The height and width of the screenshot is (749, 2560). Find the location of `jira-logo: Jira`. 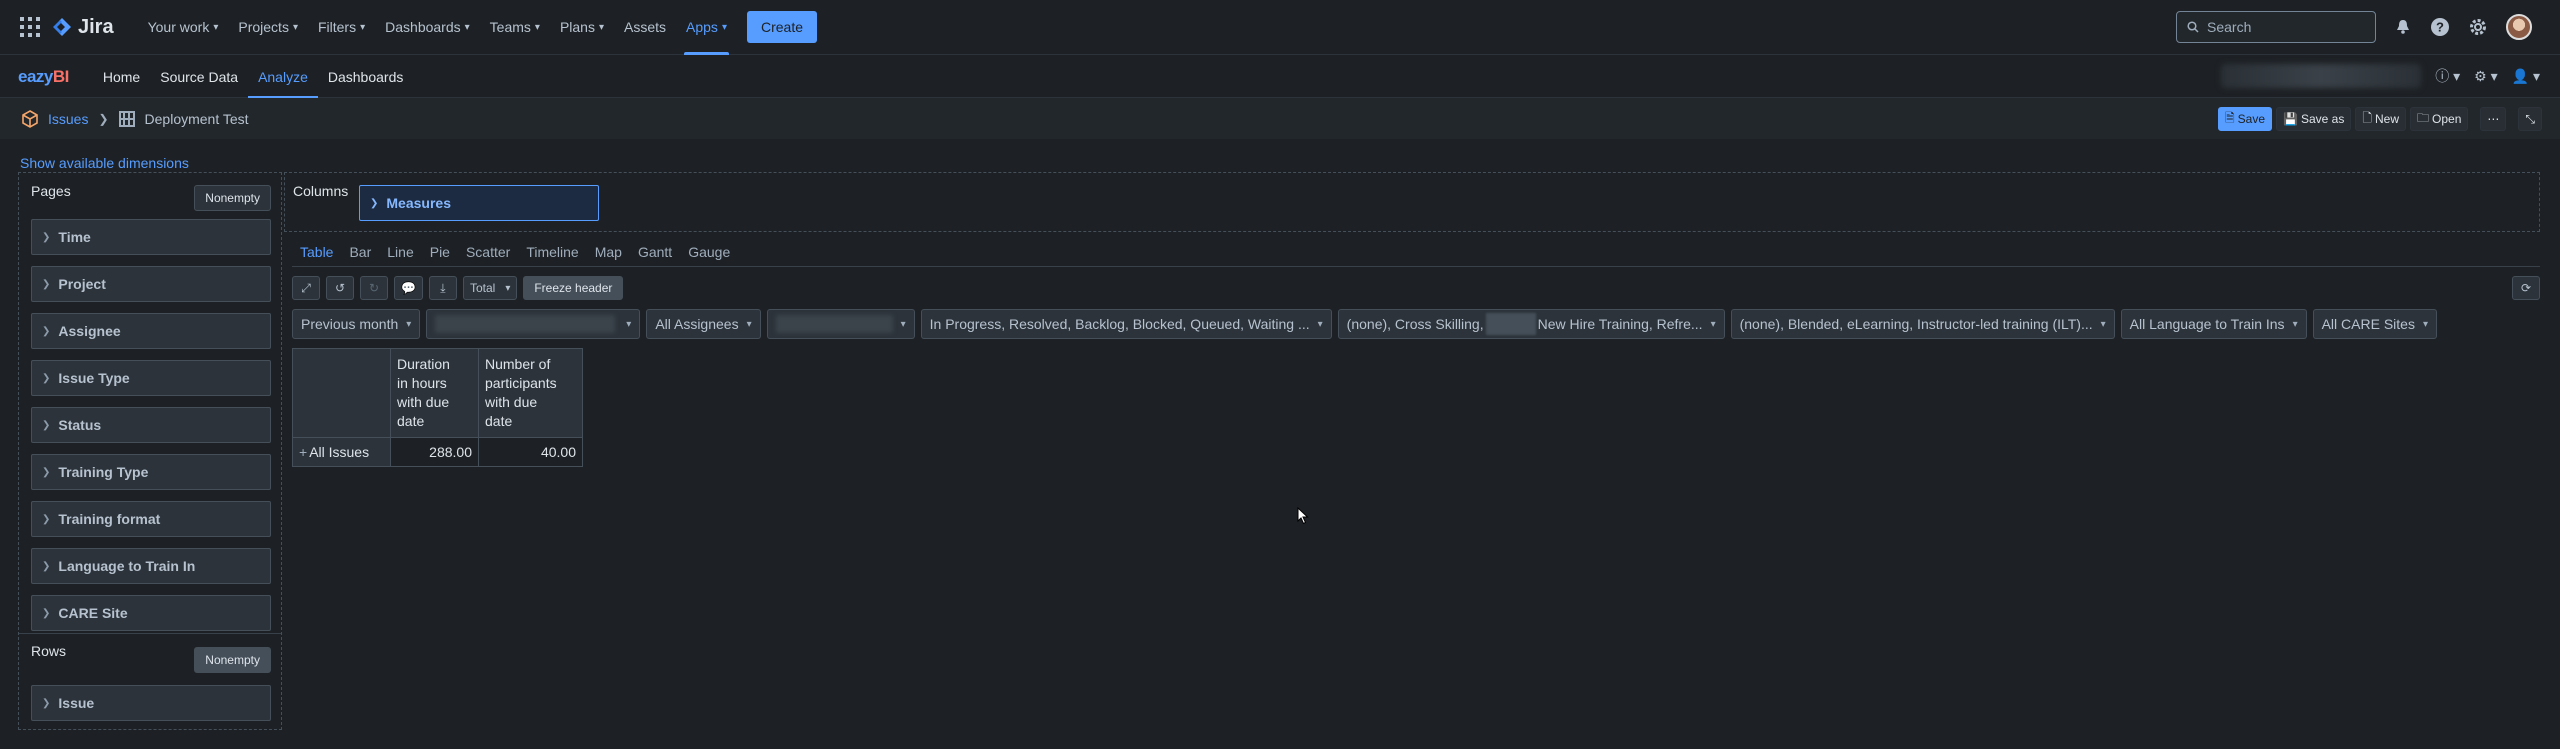

jira-logo: Jira is located at coordinates (83, 27).